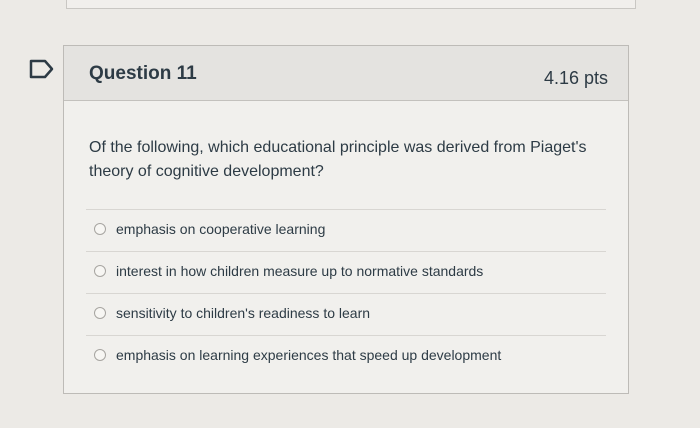 This screenshot has width=700, height=428. Describe the element at coordinates (346, 73) in the screenshot. I see `question-header: Question 11 4.16 pts` at that location.